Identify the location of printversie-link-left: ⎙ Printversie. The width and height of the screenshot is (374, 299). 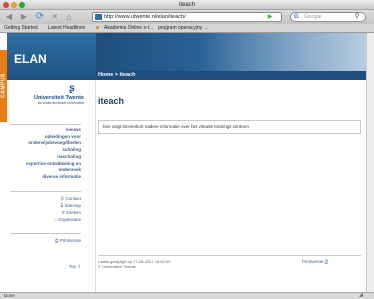
(44, 241).